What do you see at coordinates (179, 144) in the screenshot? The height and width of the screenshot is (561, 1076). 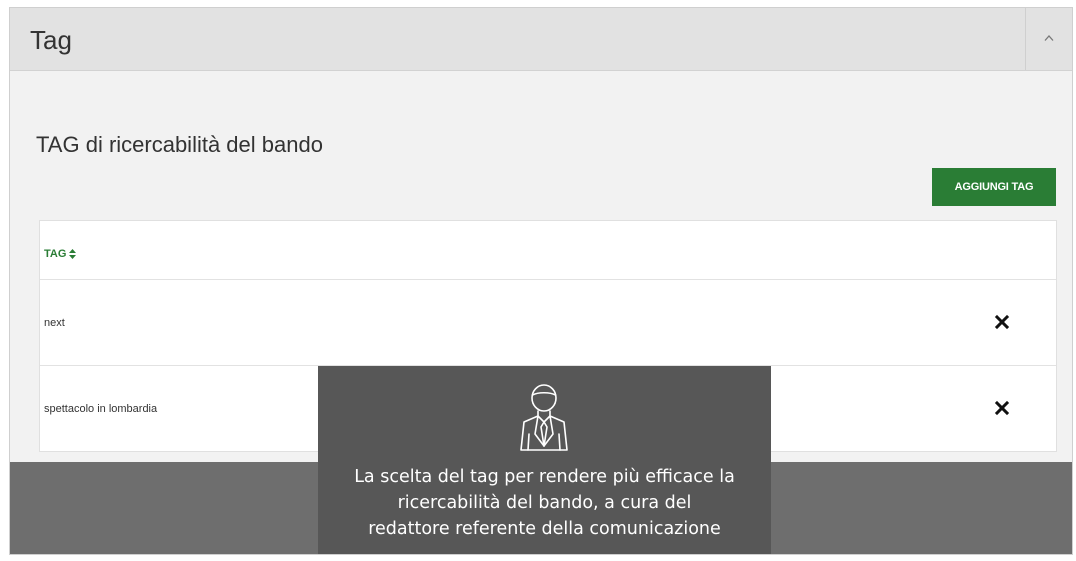 I see `section-title: TAG di ricercabilità del bando` at bounding box center [179, 144].